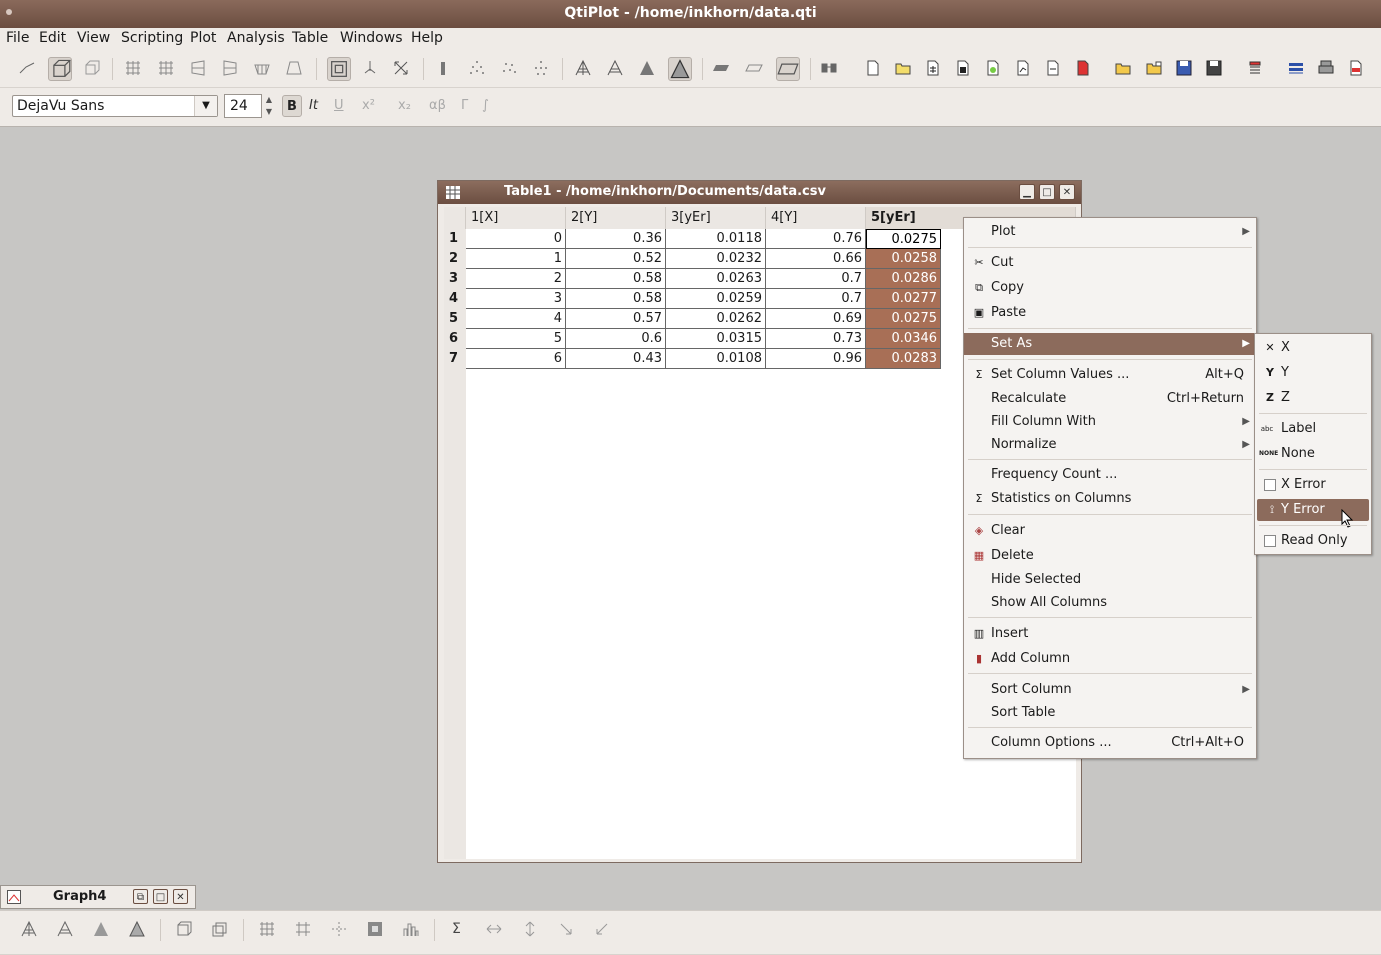 This screenshot has width=1381, height=955. What do you see at coordinates (903, 359) in the screenshot?
I see `table-cell: 0.0283` at bounding box center [903, 359].